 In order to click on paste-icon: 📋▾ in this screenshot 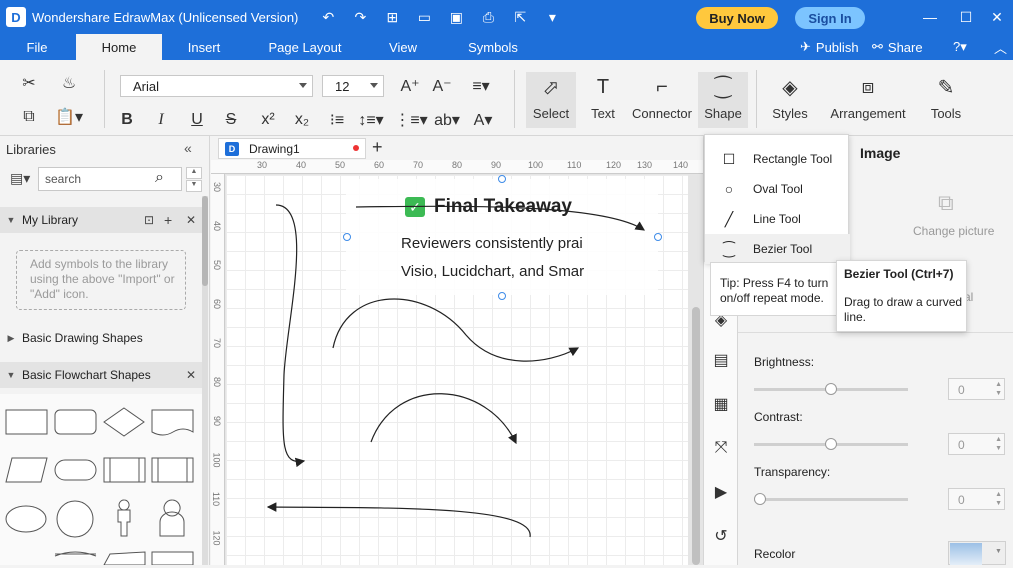, I will do `click(69, 117)`.